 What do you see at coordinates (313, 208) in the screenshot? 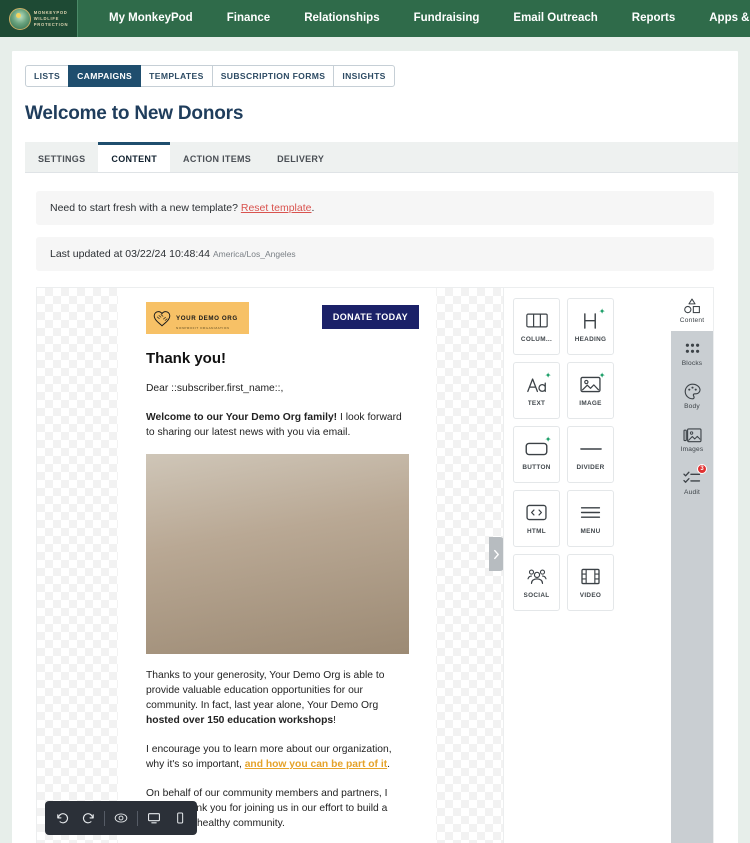
I see `reset-notice-suffix: .` at bounding box center [313, 208].